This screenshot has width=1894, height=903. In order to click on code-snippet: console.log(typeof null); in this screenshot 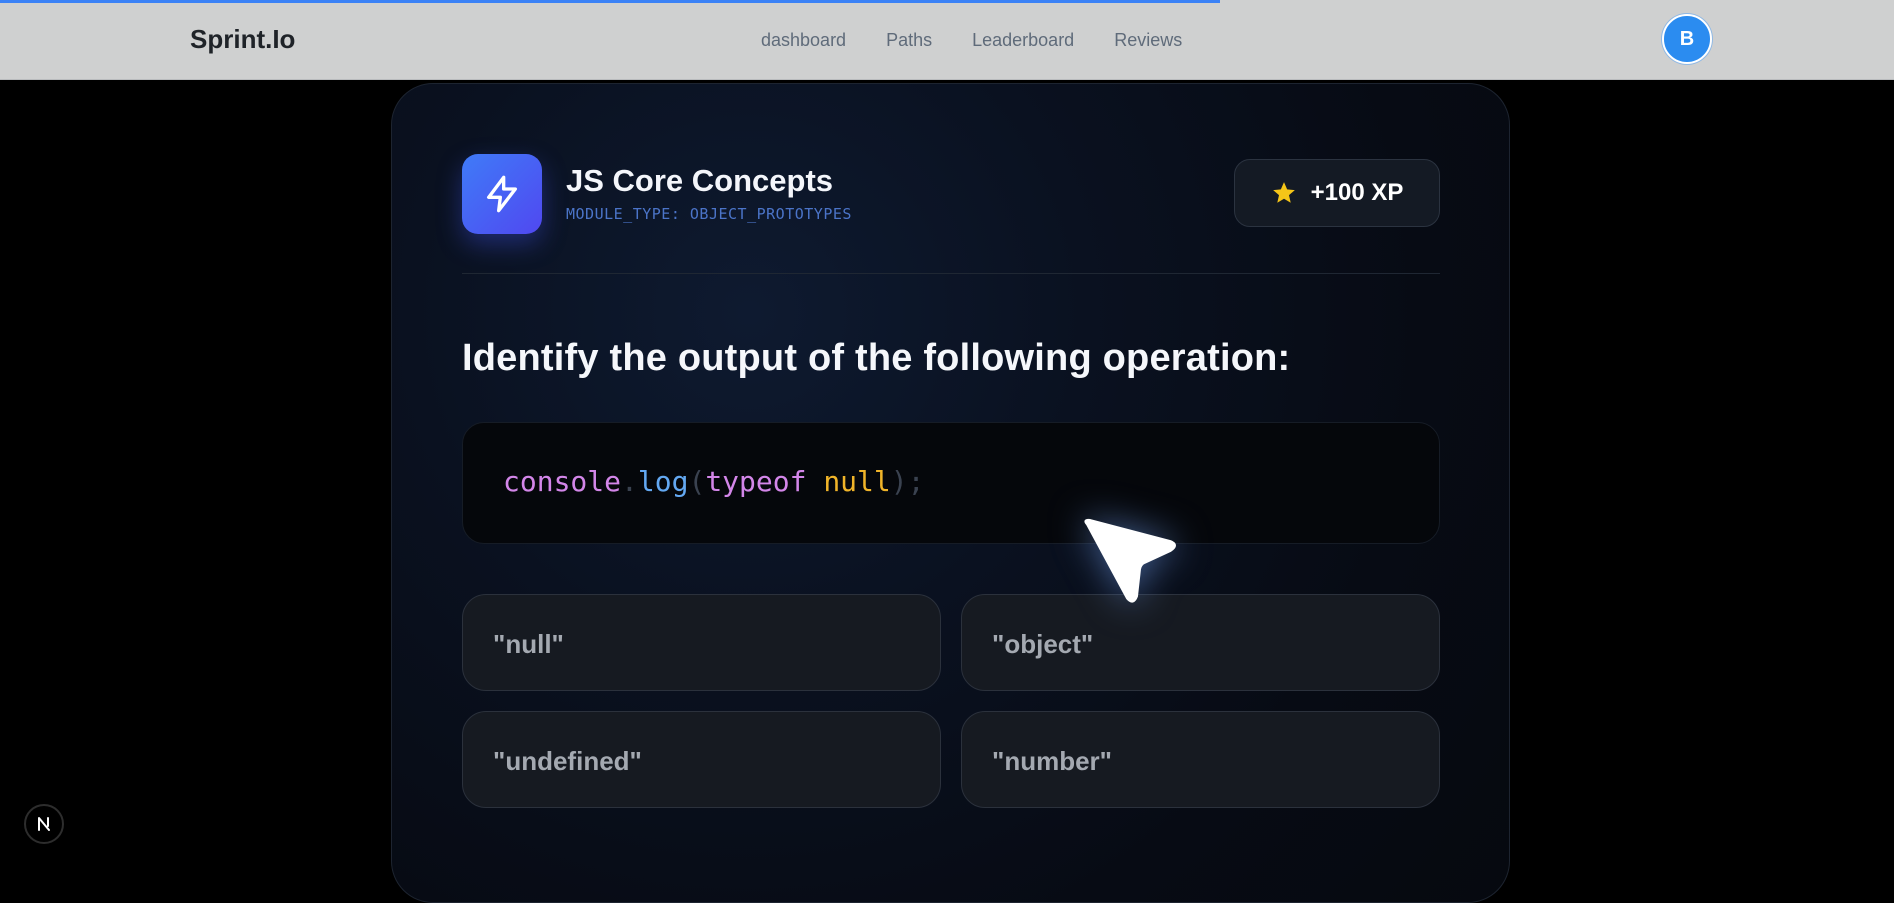, I will do `click(951, 483)`.